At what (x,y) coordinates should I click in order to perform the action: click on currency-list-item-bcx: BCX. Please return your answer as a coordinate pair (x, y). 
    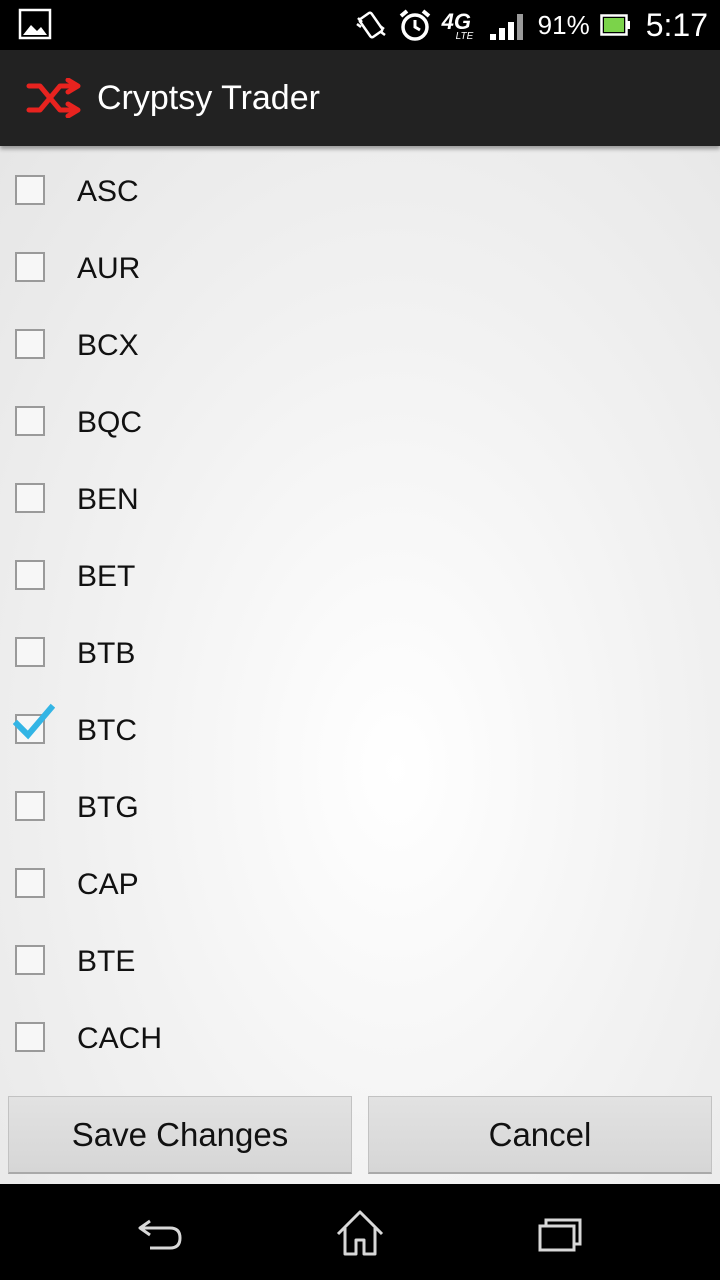
    Looking at the image, I should click on (360, 345).